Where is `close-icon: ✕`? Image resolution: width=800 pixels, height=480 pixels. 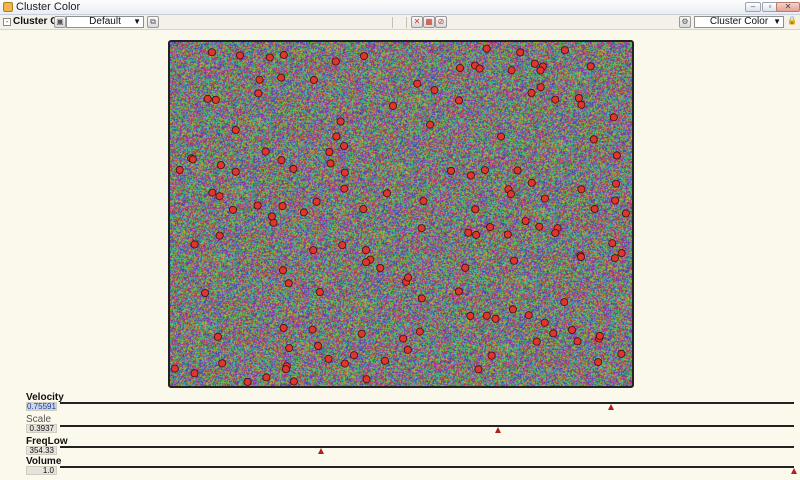 close-icon: ✕ is located at coordinates (788, 7).